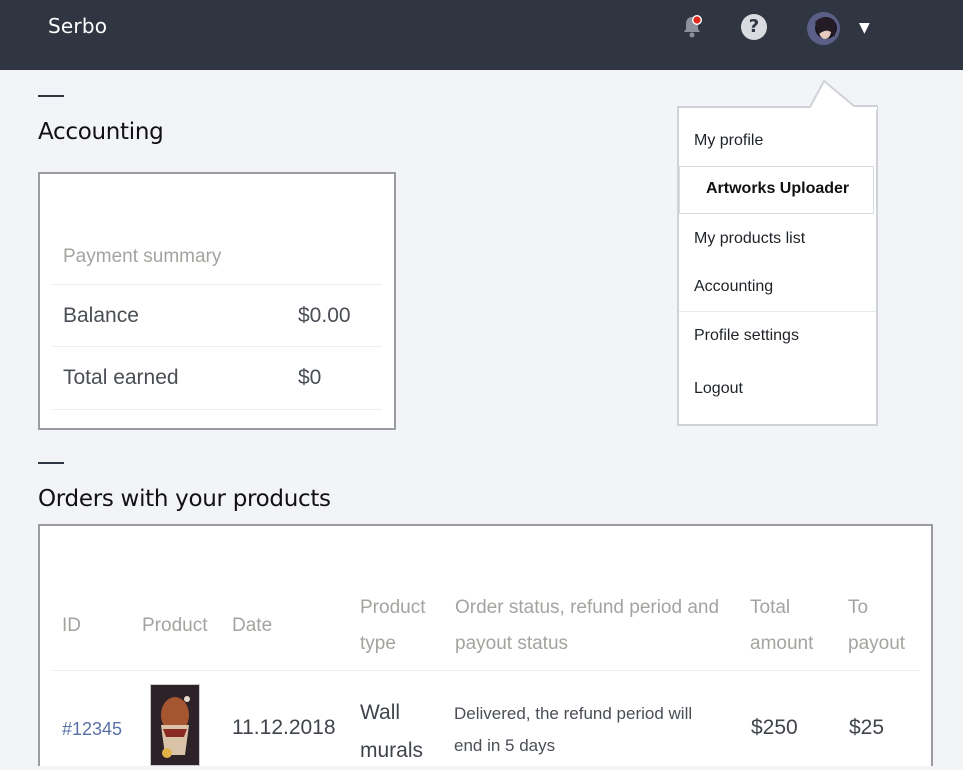  I want to click on avatar, so click(823, 28).